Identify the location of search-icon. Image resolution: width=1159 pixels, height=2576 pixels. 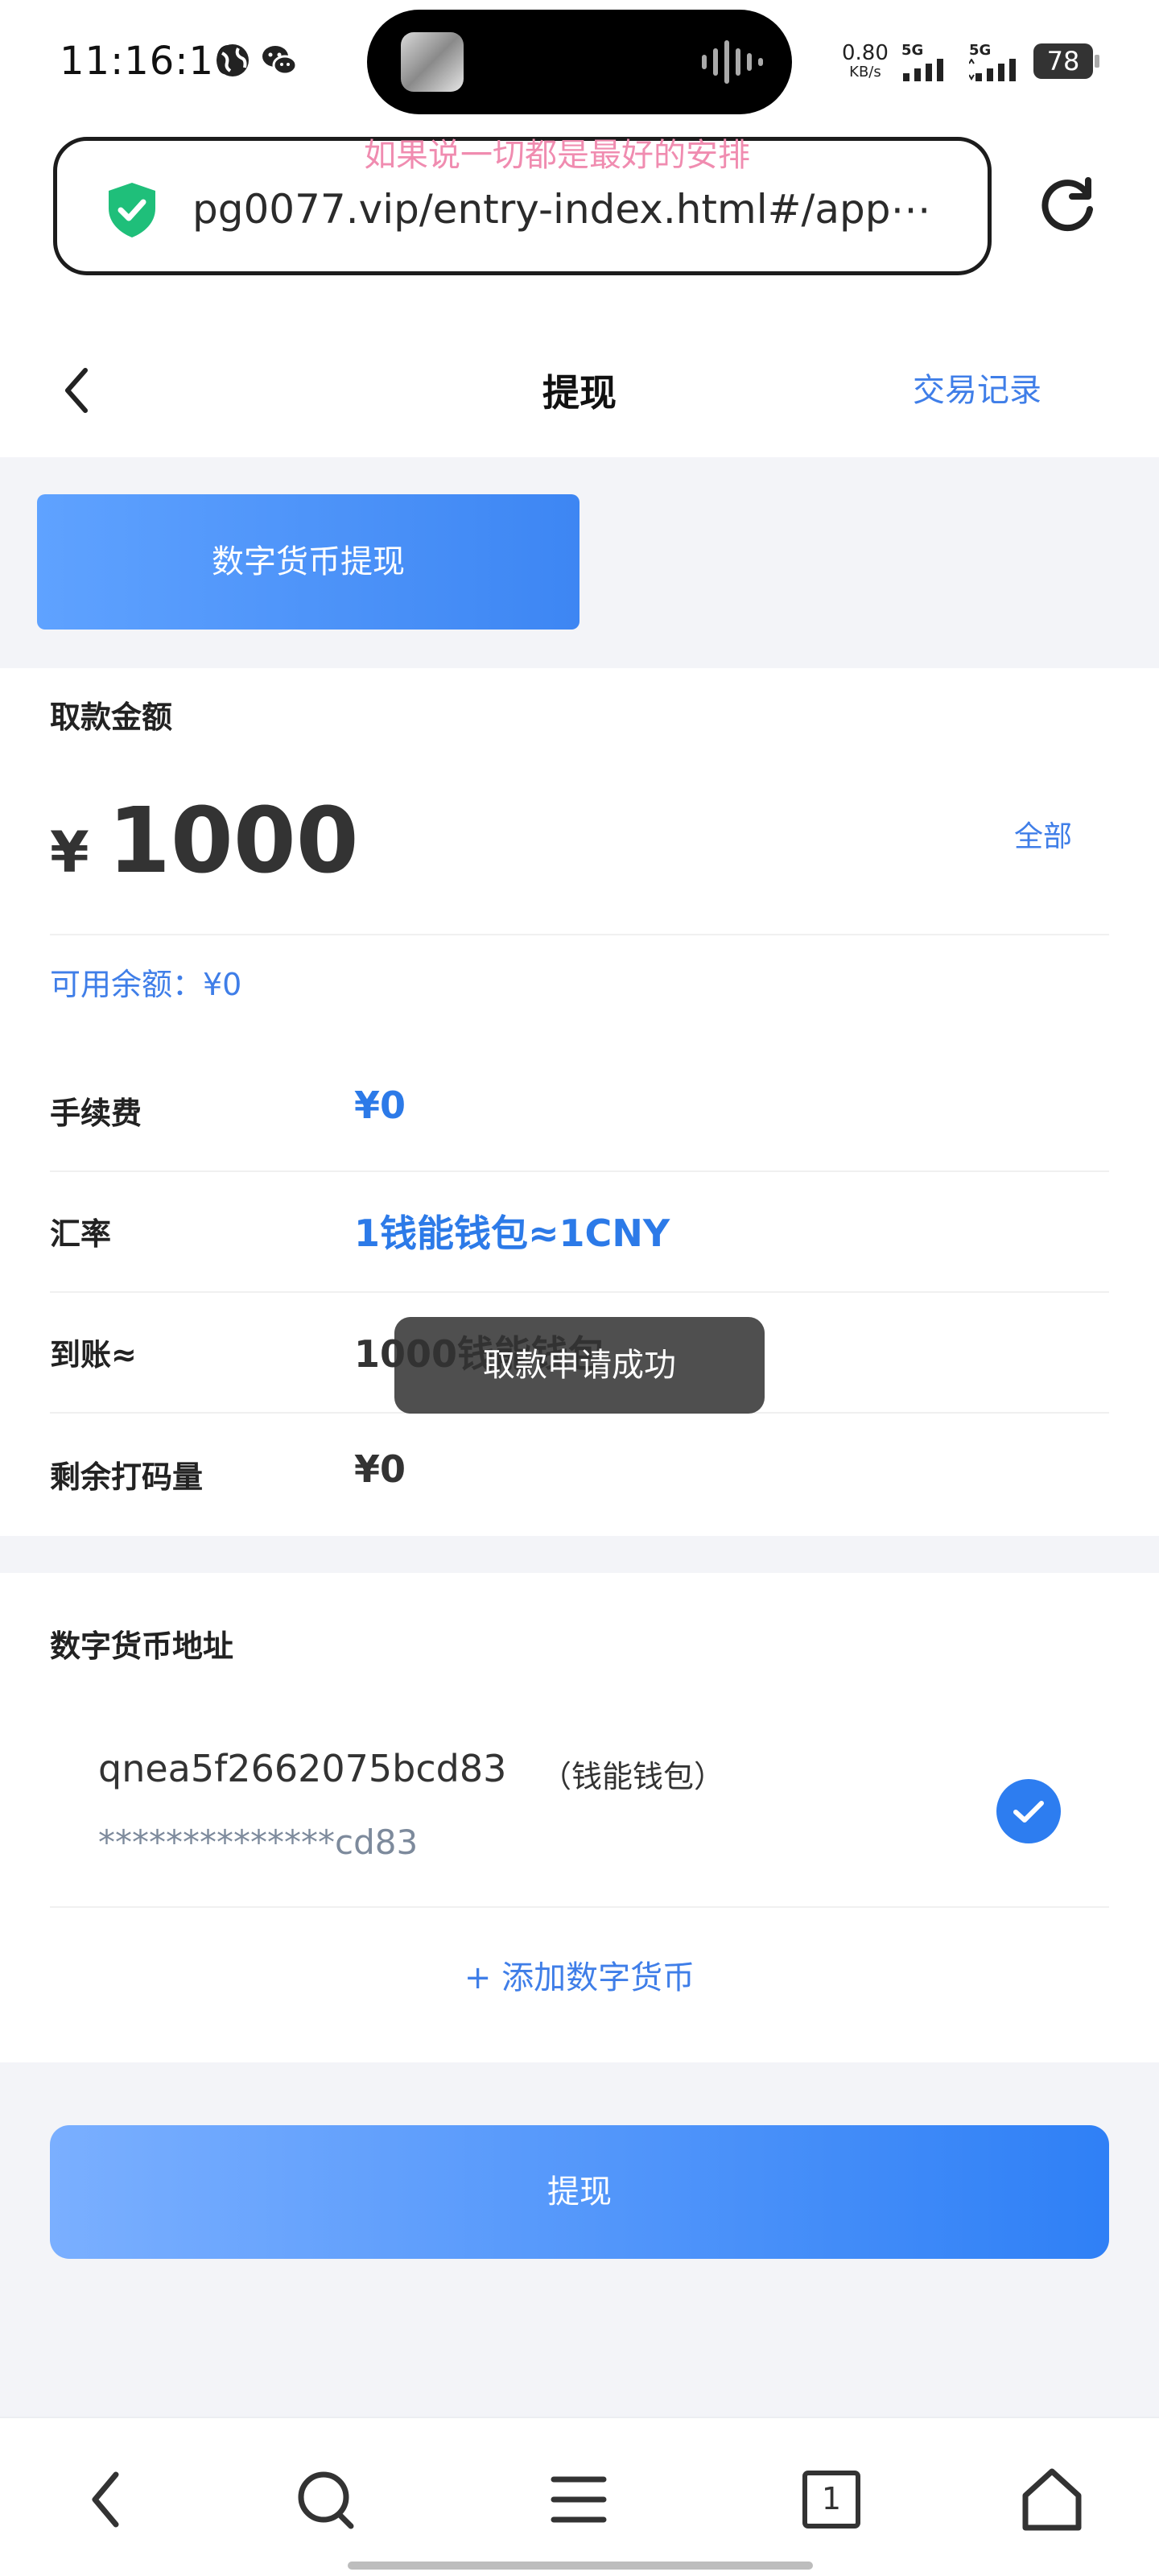
(326, 2499).